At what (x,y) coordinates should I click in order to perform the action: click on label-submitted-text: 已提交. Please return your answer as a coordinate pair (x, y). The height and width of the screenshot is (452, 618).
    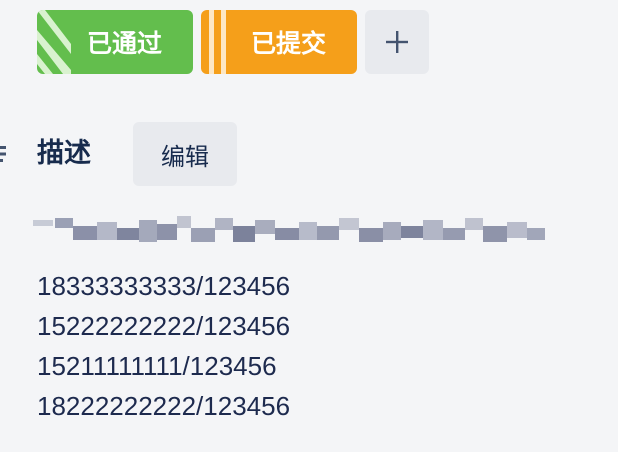
    Looking at the image, I should click on (289, 43).